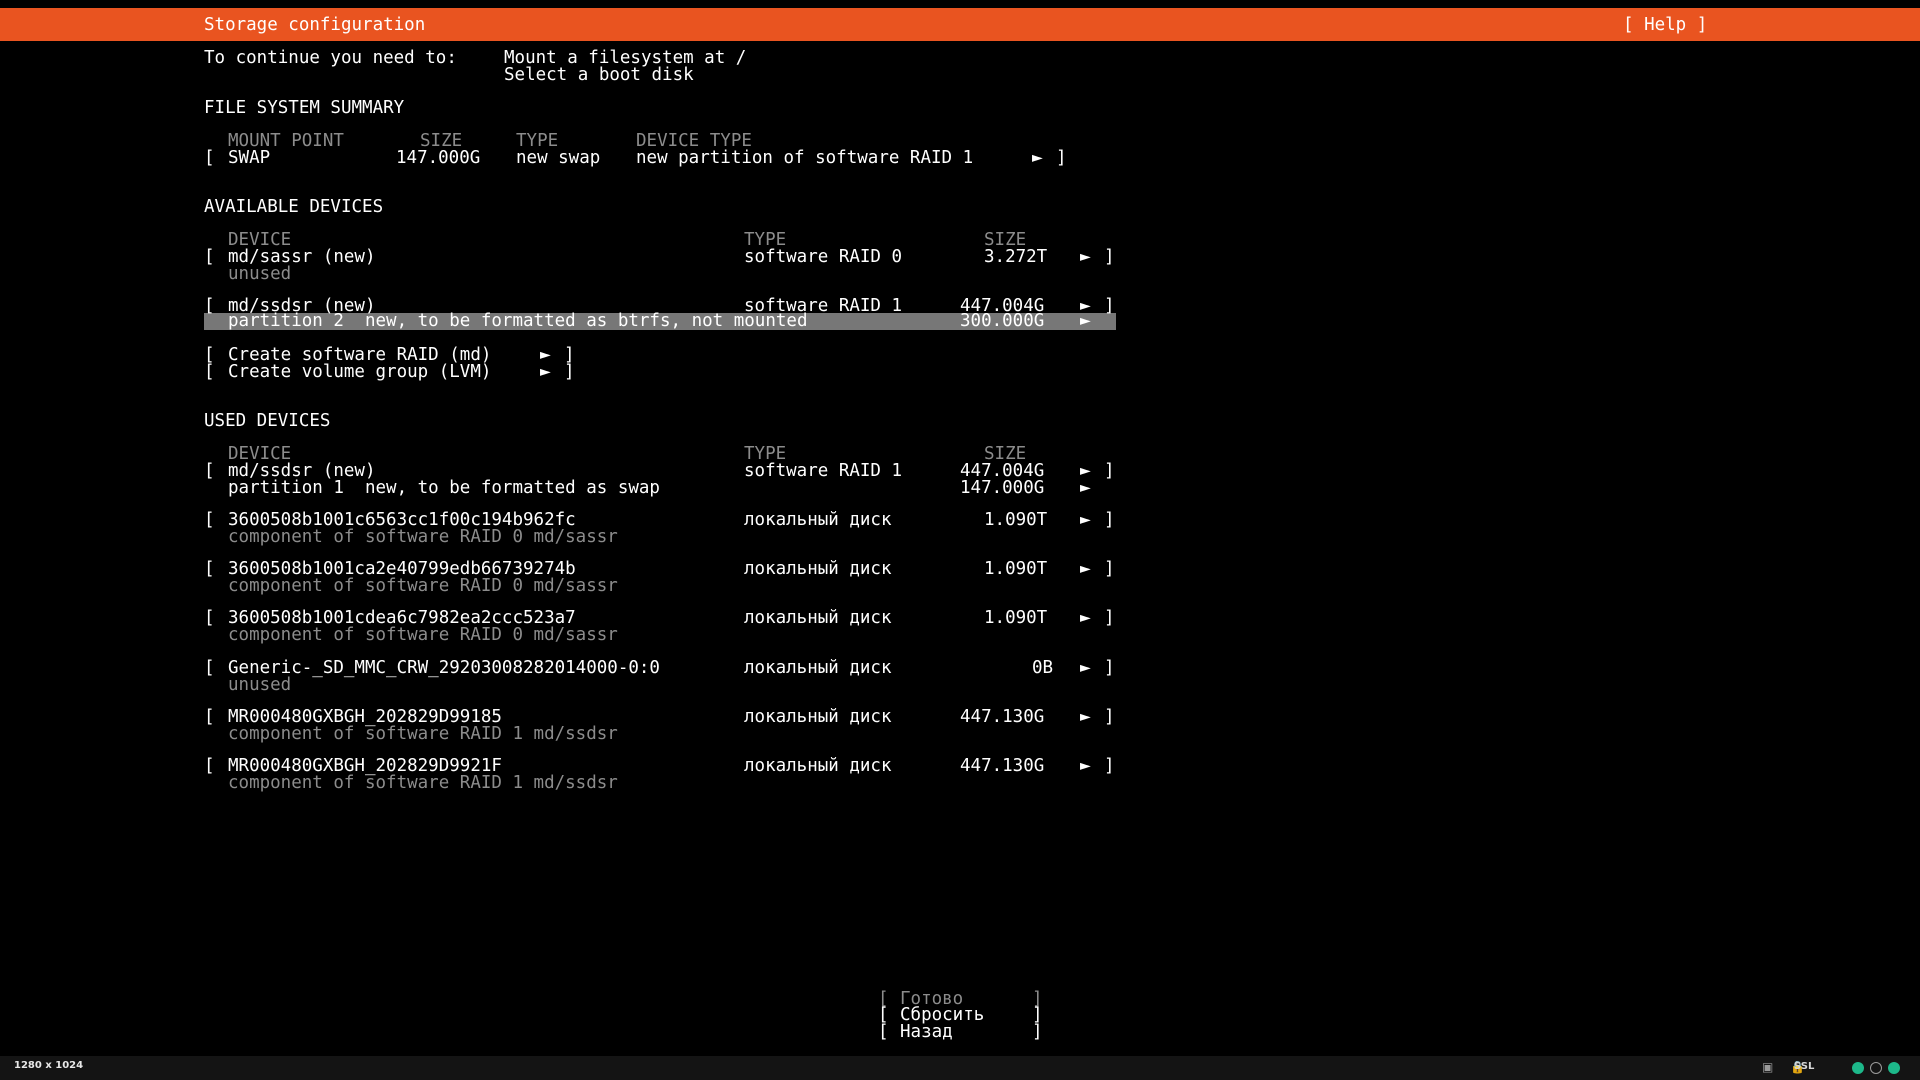 The image size is (1920, 1080). Describe the element at coordinates (558, 158) in the screenshot. I see `fs-type: new swap` at that location.